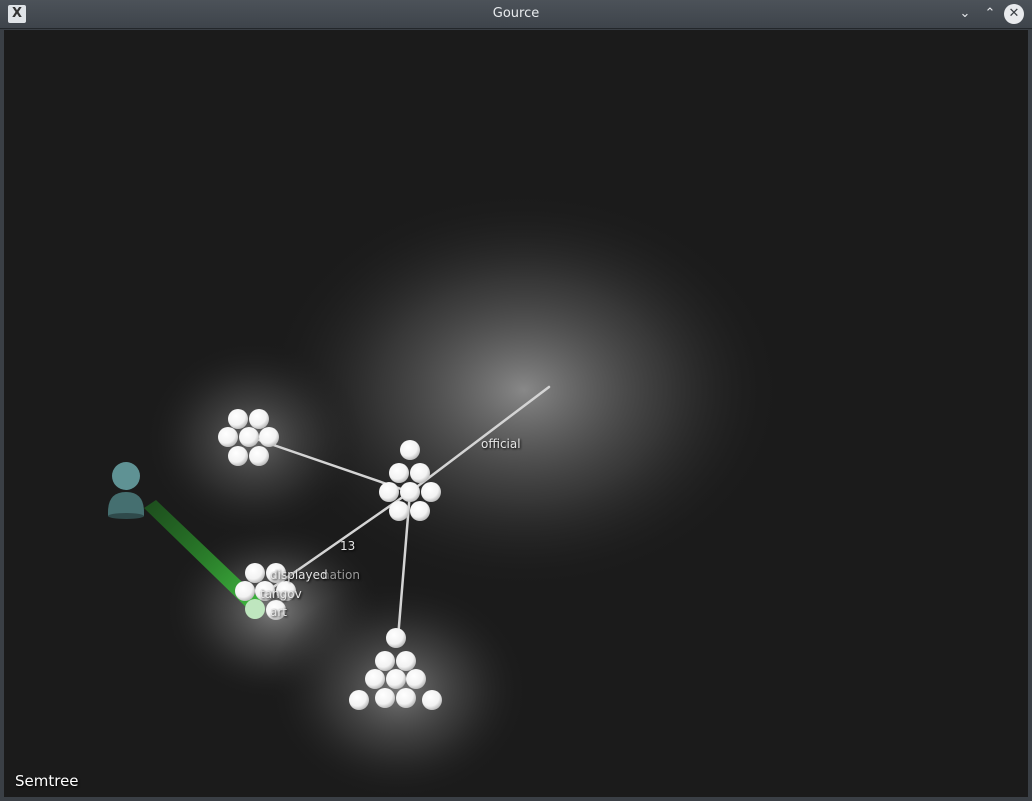 This screenshot has height=801, width=1032. I want to click on window-title: Gource, so click(516, 13).